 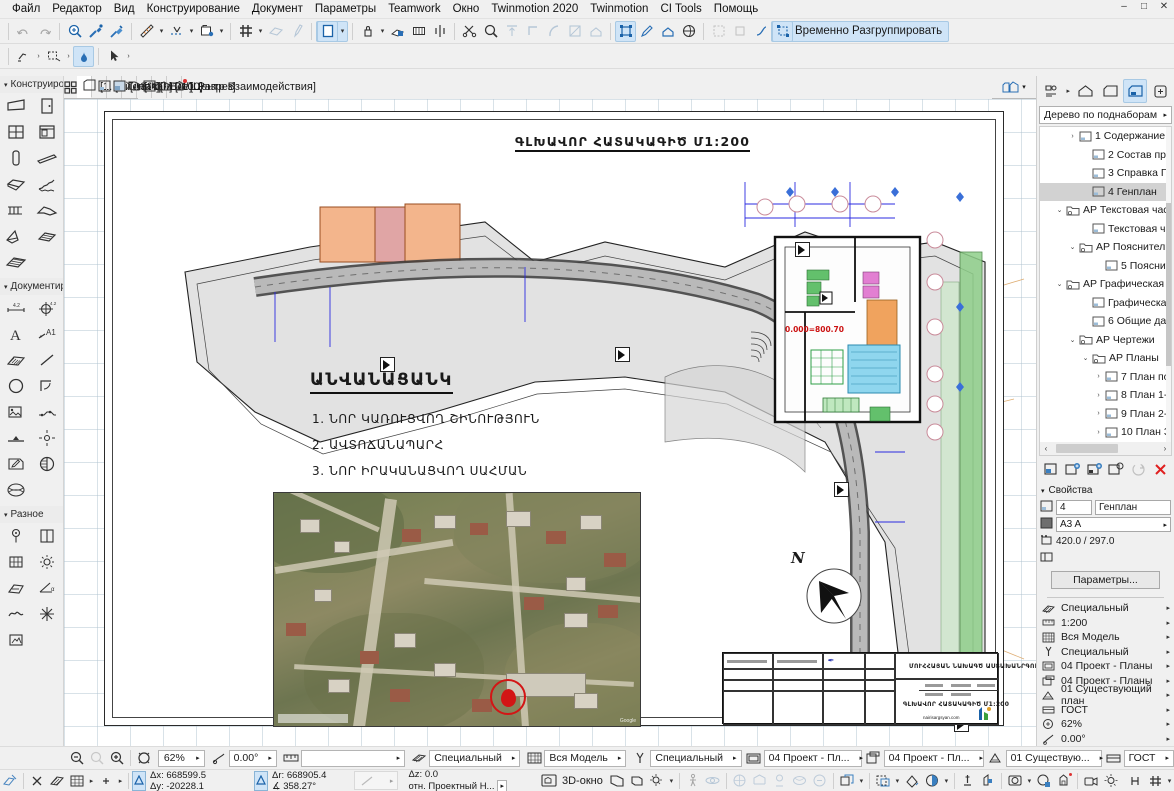 I want to click on tree-item: Текстовая часть, so click(x=1105, y=229).